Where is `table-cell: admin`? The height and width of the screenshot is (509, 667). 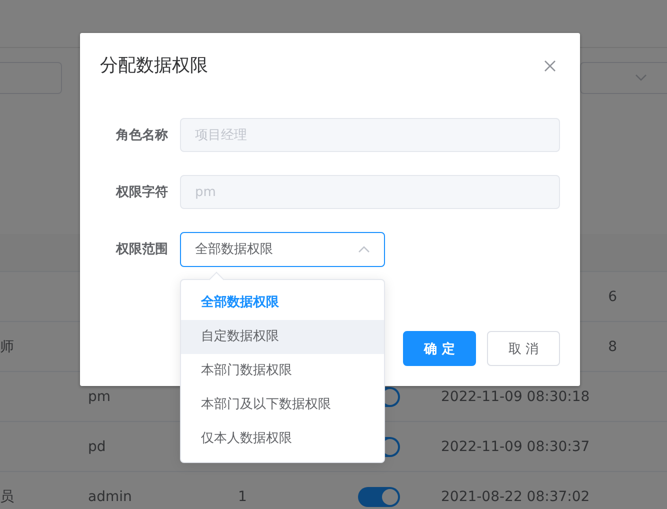 table-cell: admin is located at coordinates (110, 496).